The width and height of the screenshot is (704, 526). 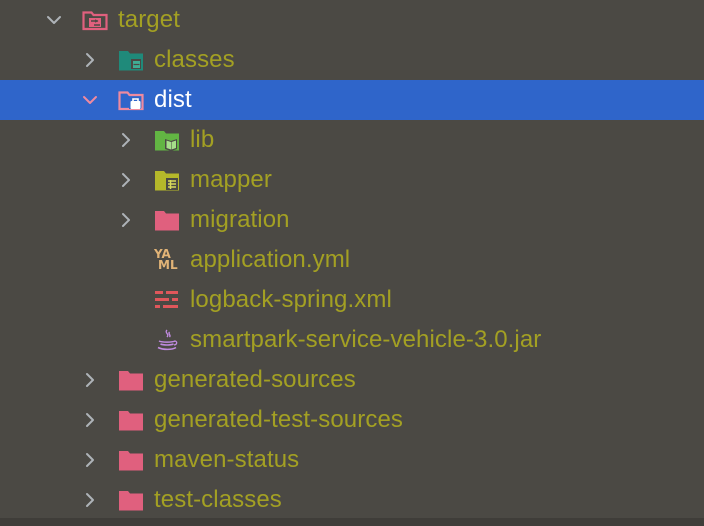 I want to click on tree-row-classes: classes, so click(x=352, y=60).